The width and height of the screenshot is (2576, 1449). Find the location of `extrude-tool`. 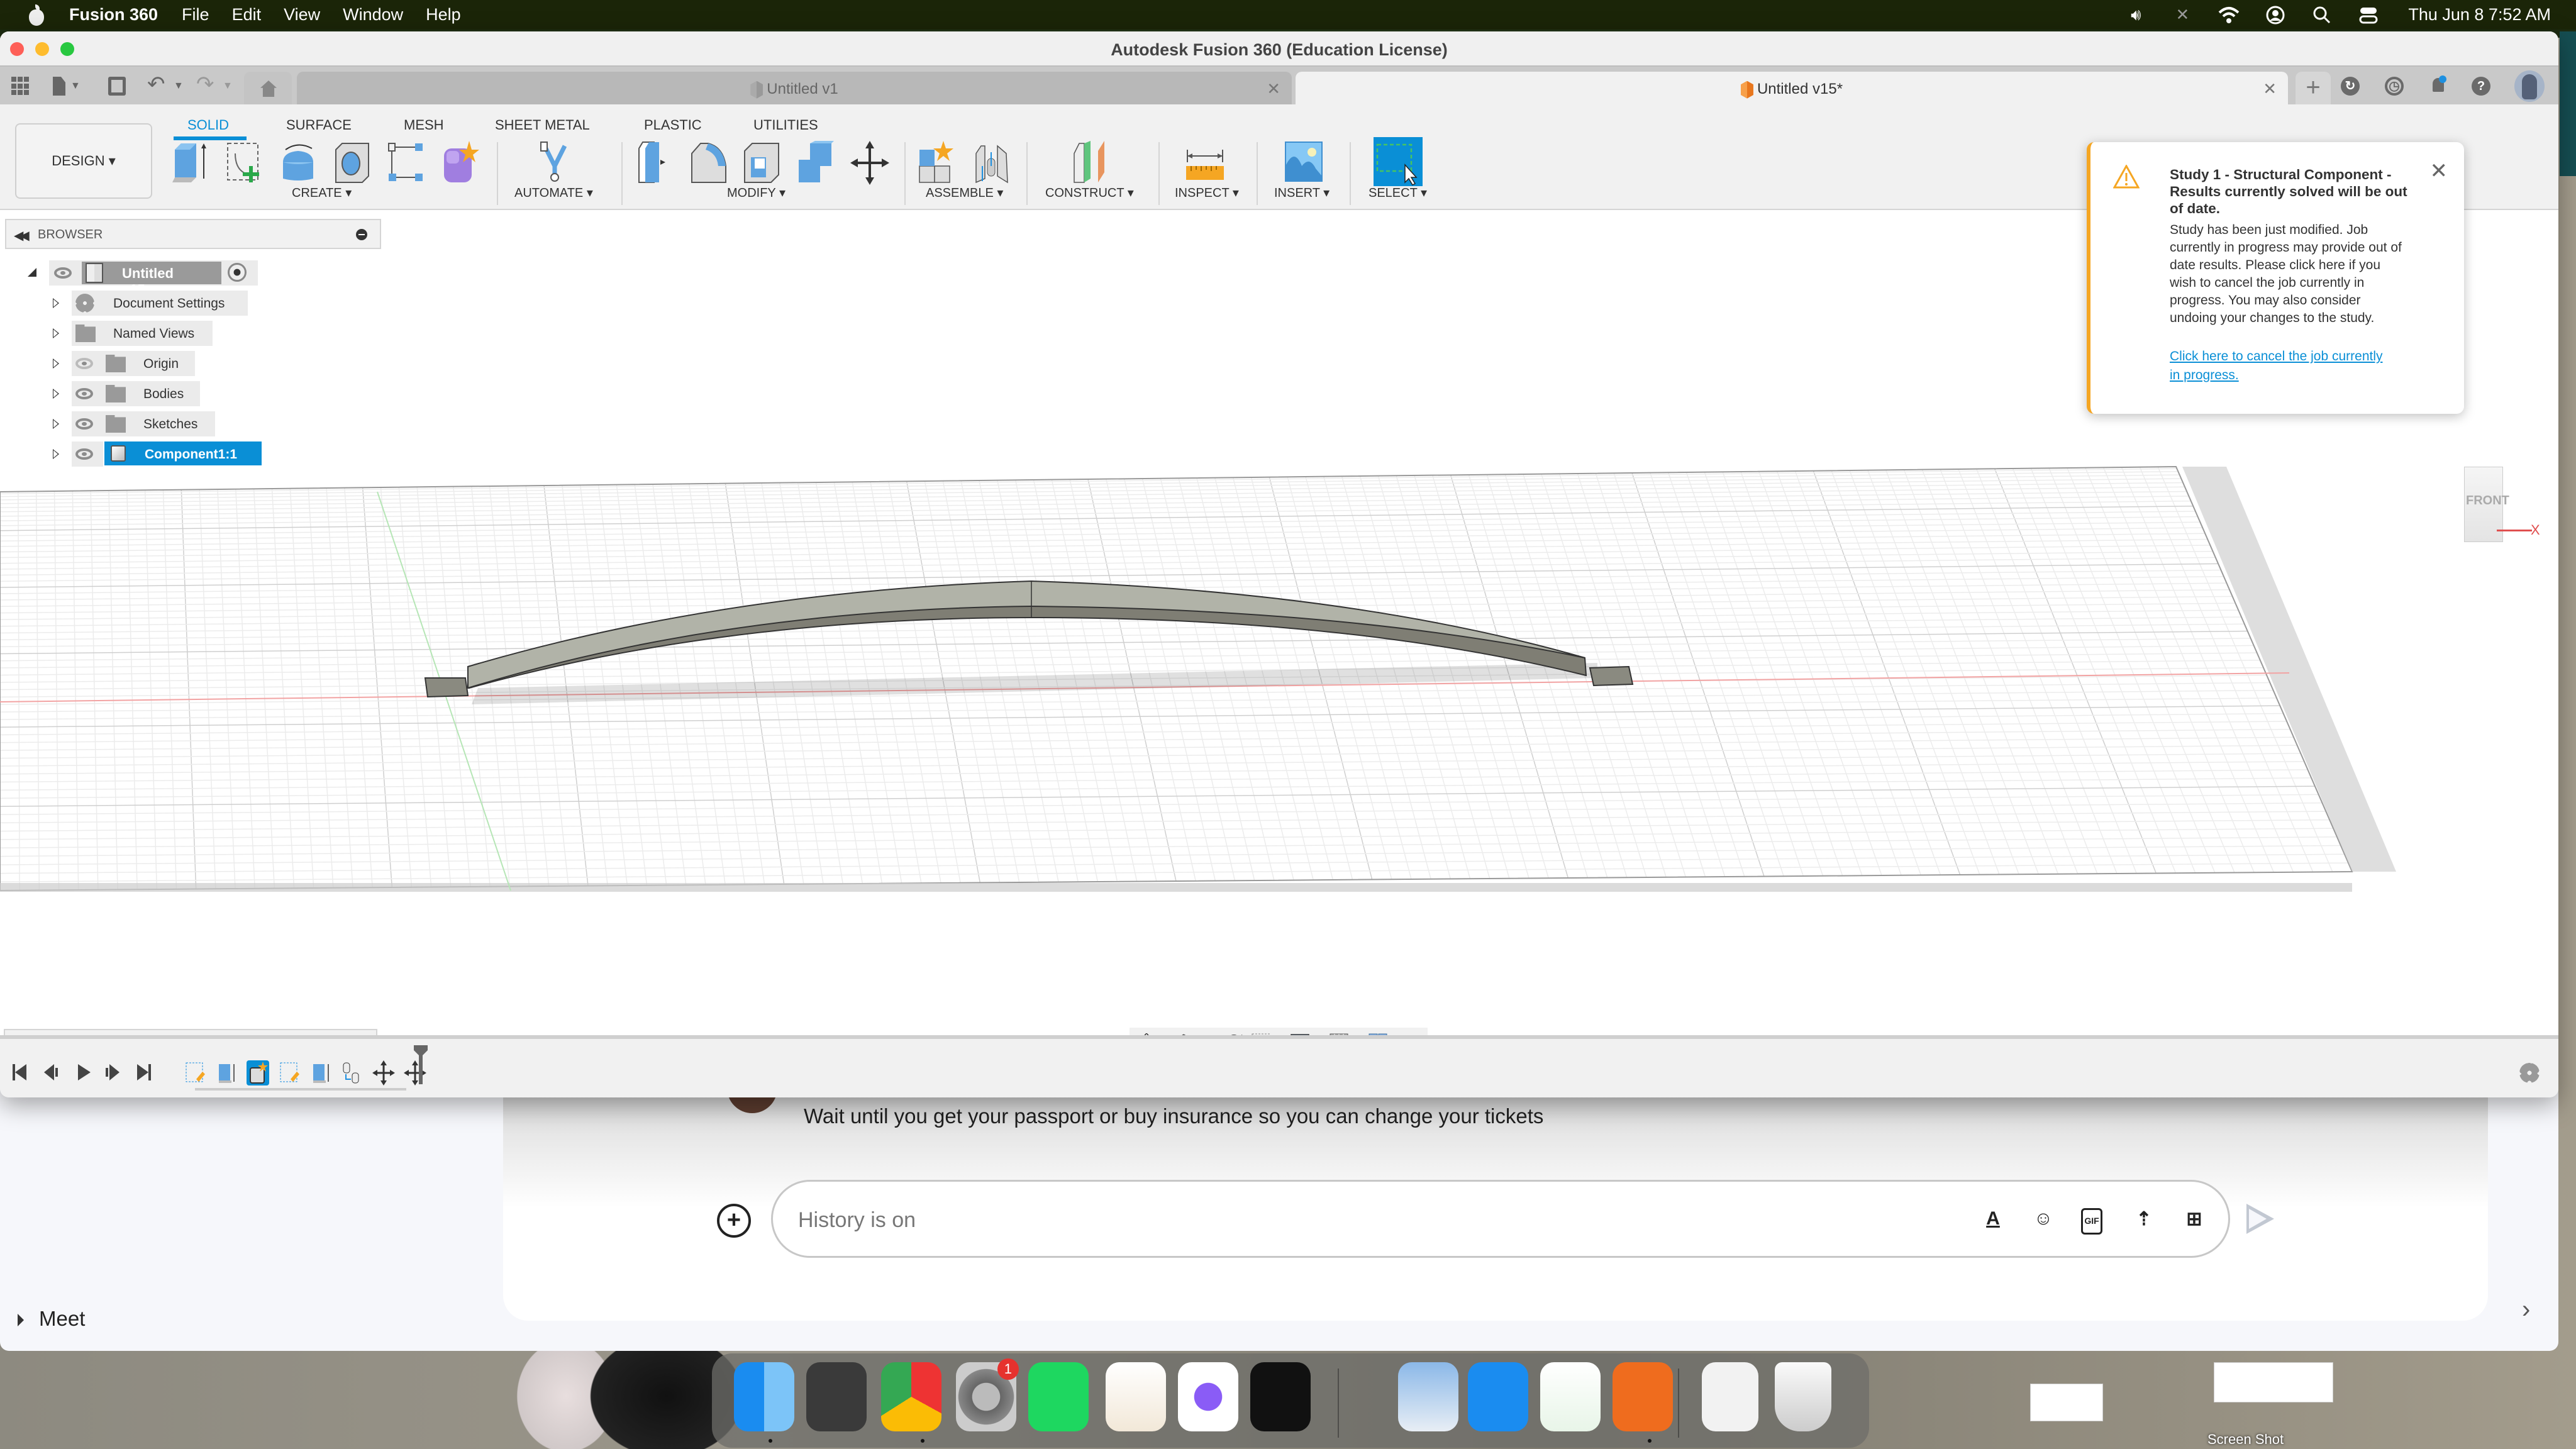

extrude-tool is located at coordinates (191, 163).